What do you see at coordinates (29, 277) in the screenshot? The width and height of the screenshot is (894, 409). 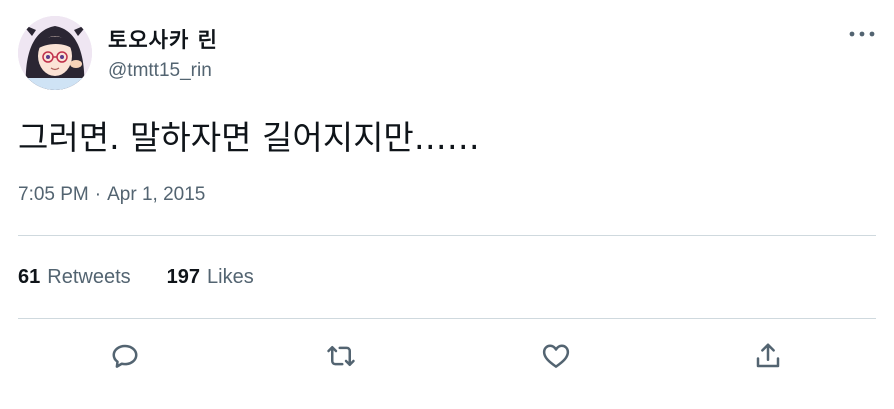 I see `retweets-count: 61` at bounding box center [29, 277].